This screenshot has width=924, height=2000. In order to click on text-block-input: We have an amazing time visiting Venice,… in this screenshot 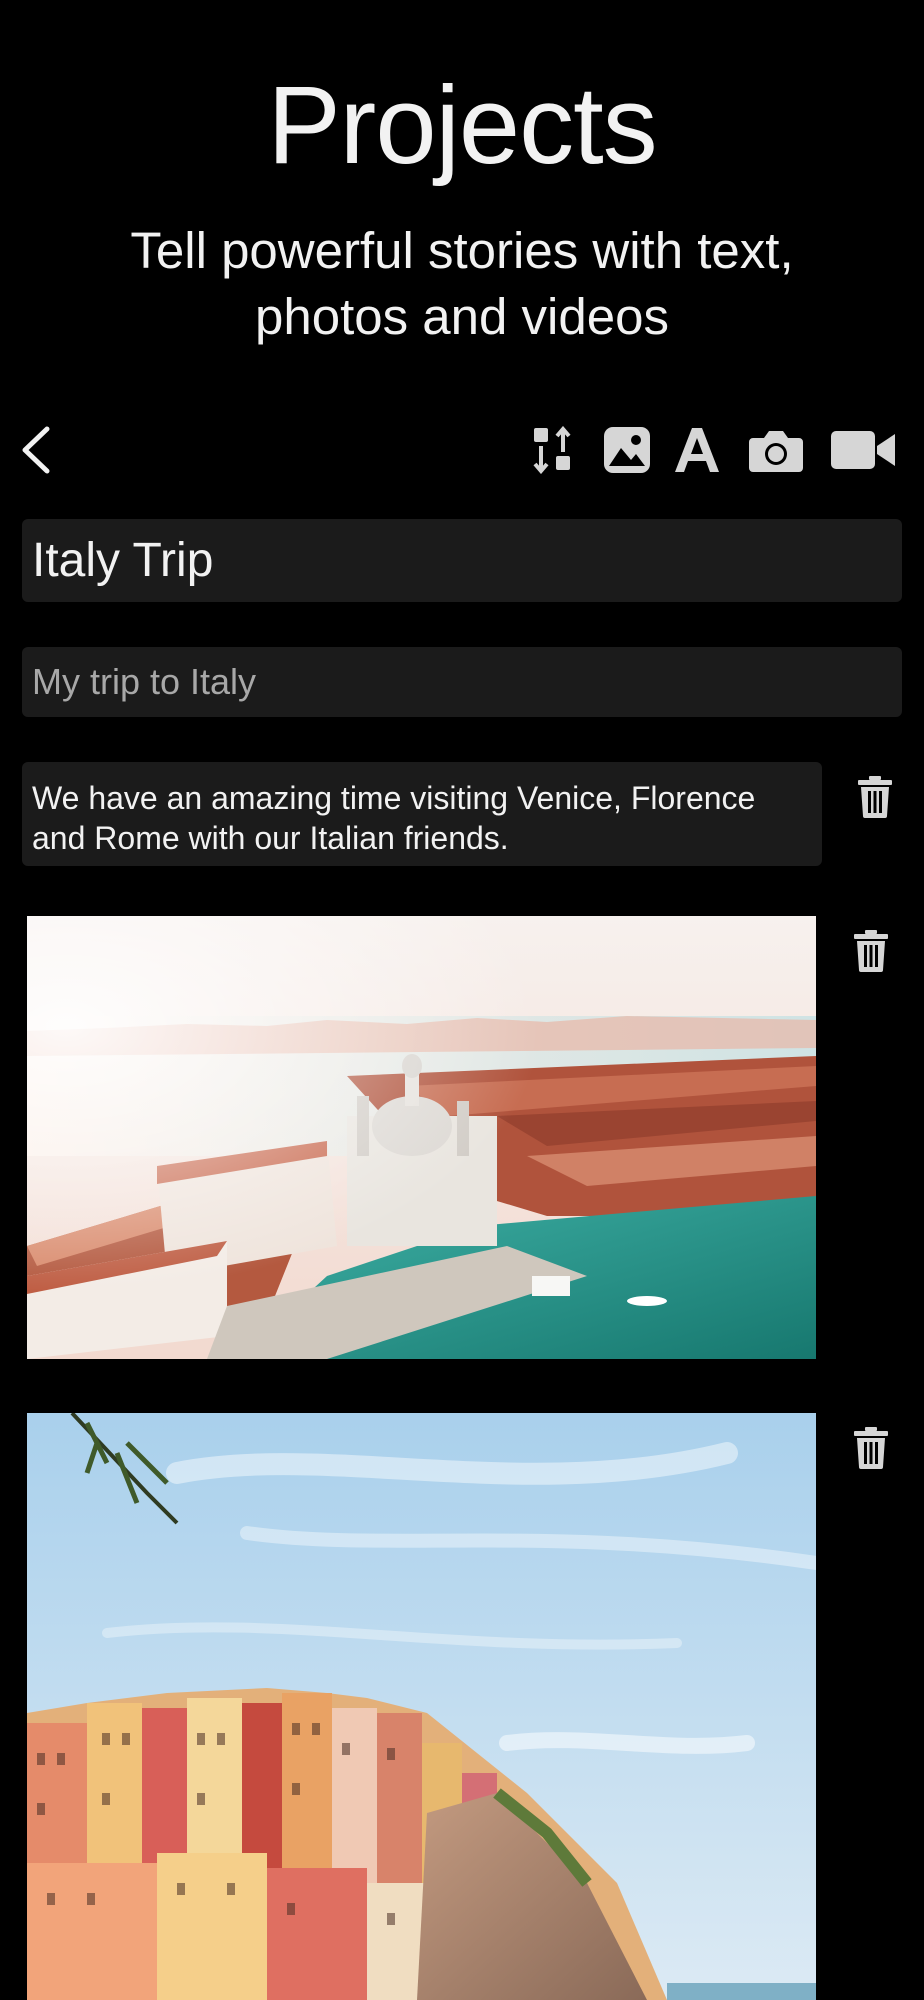, I will do `click(422, 814)`.